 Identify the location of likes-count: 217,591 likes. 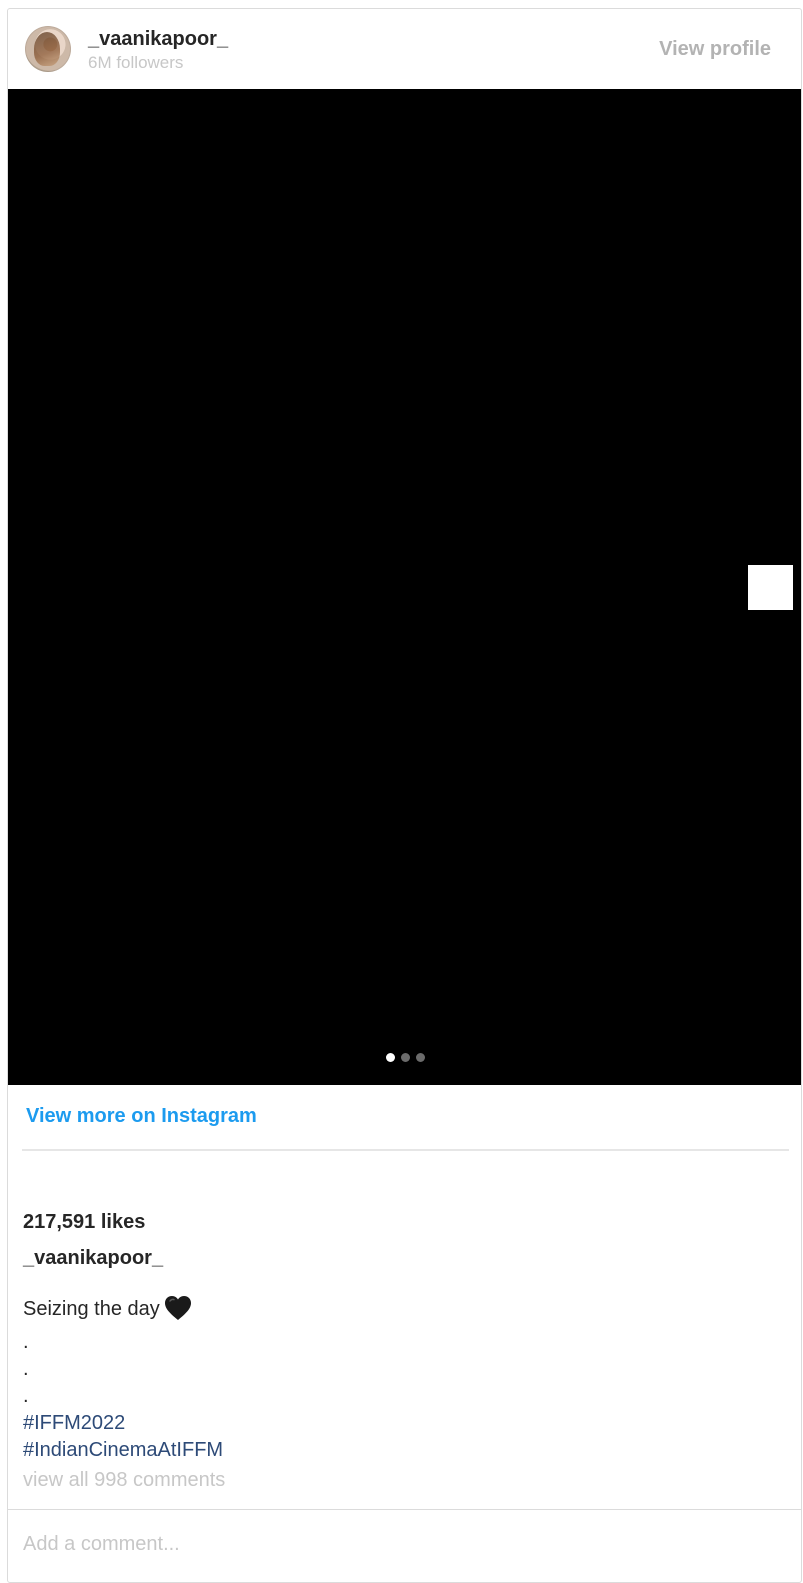
(84, 1222).